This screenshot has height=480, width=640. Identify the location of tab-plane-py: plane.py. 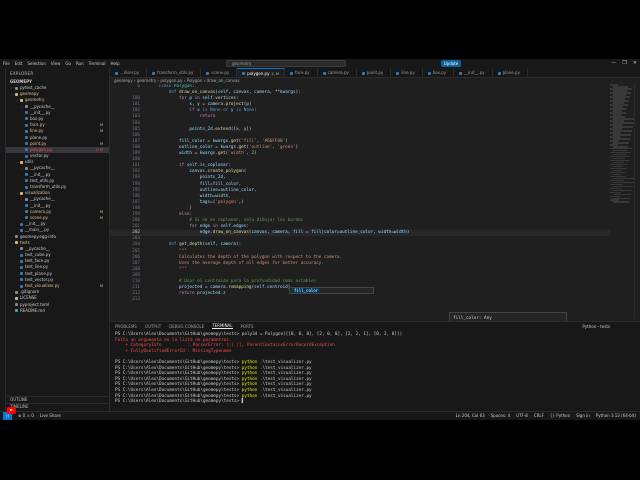
(510, 72).